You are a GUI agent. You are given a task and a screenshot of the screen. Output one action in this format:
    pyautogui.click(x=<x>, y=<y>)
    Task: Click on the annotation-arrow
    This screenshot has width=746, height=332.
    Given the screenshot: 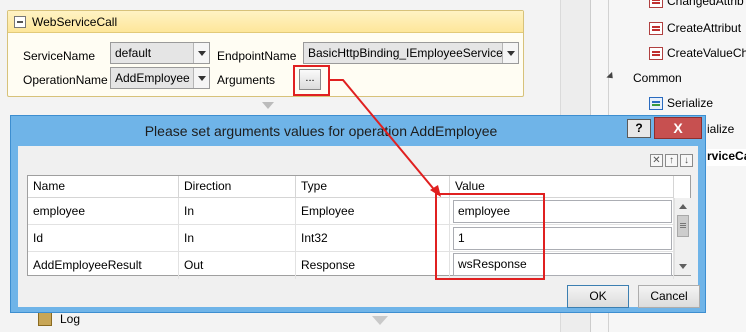 What is the action you would take?
    pyautogui.click(x=385, y=138)
    